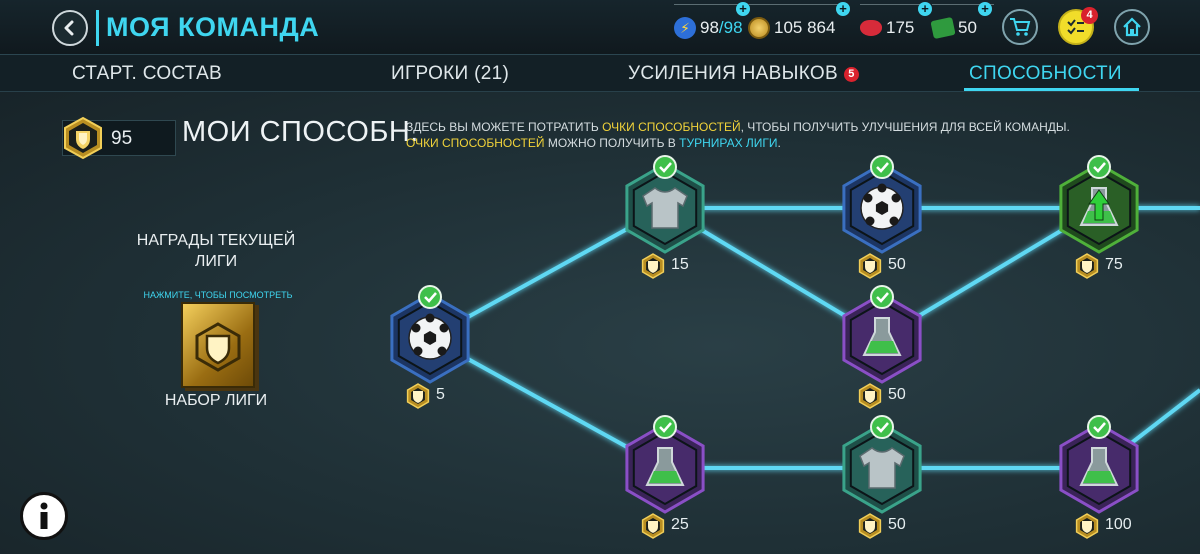 The height and width of the screenshot is (554, 1200). I want to click on ability-cost: 100, so click(1118, 524).